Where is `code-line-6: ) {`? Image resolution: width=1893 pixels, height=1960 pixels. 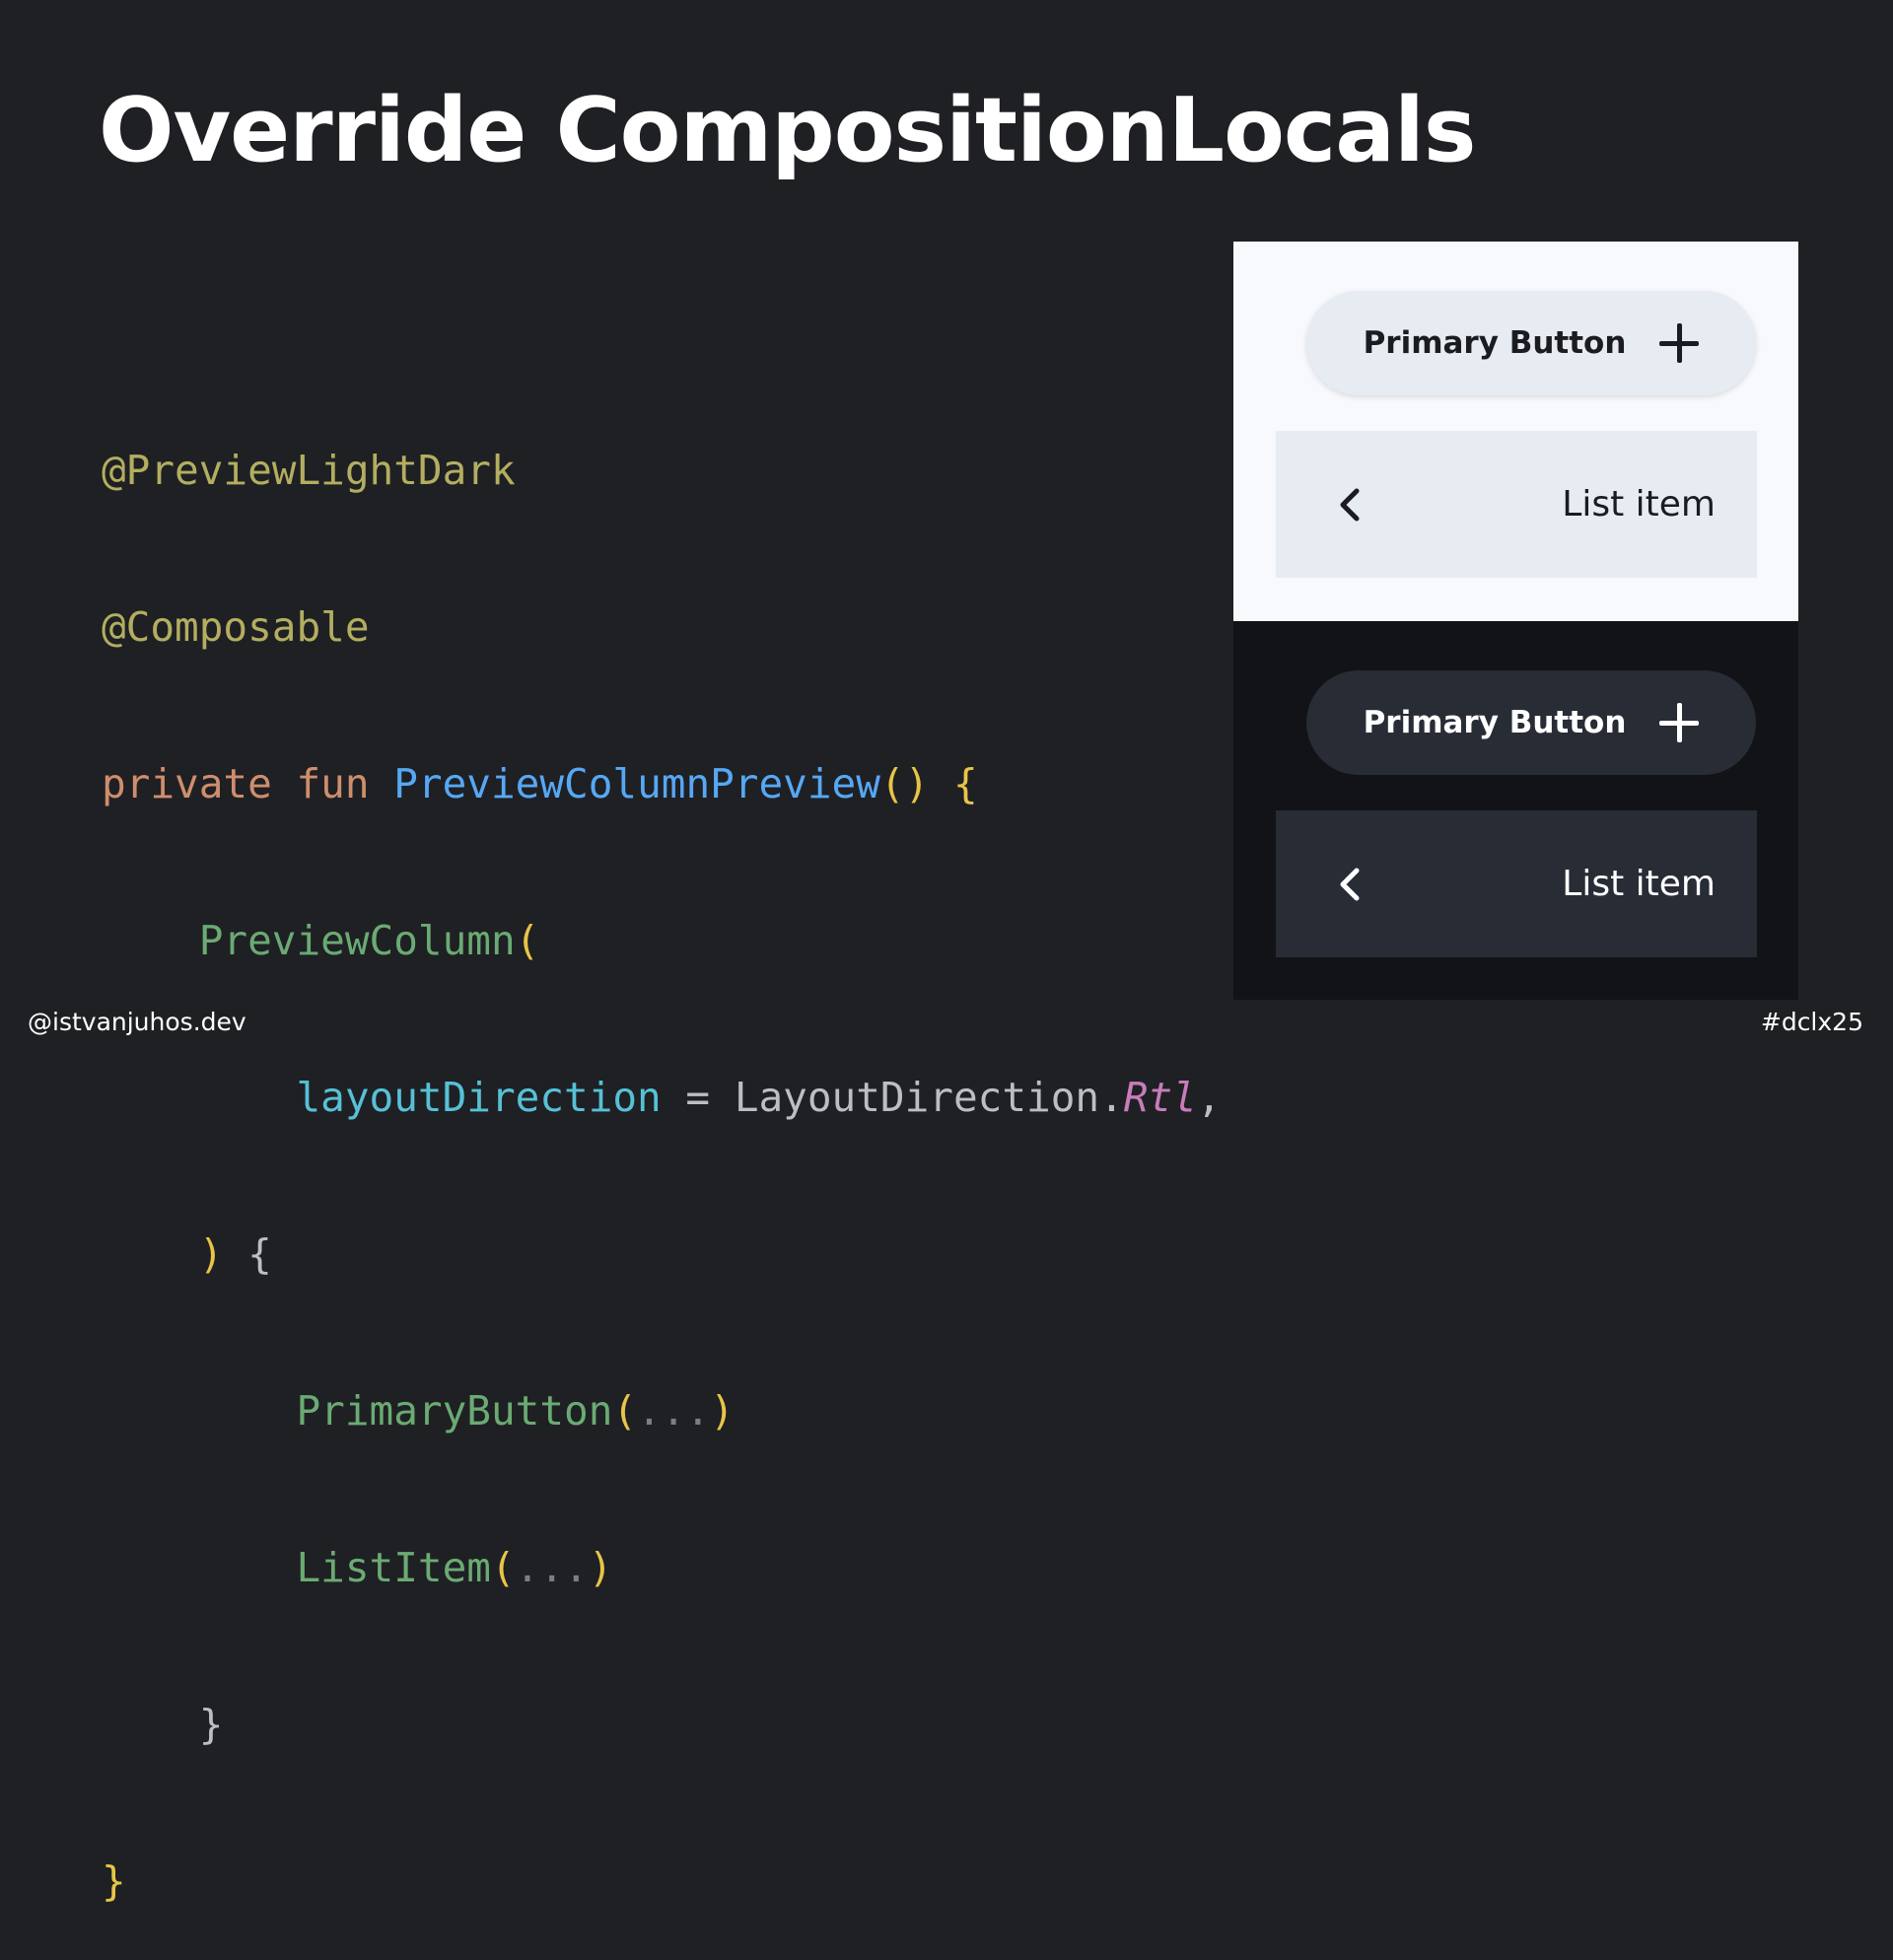
code-line-6: ) { is located at coordinates (662, 1254).